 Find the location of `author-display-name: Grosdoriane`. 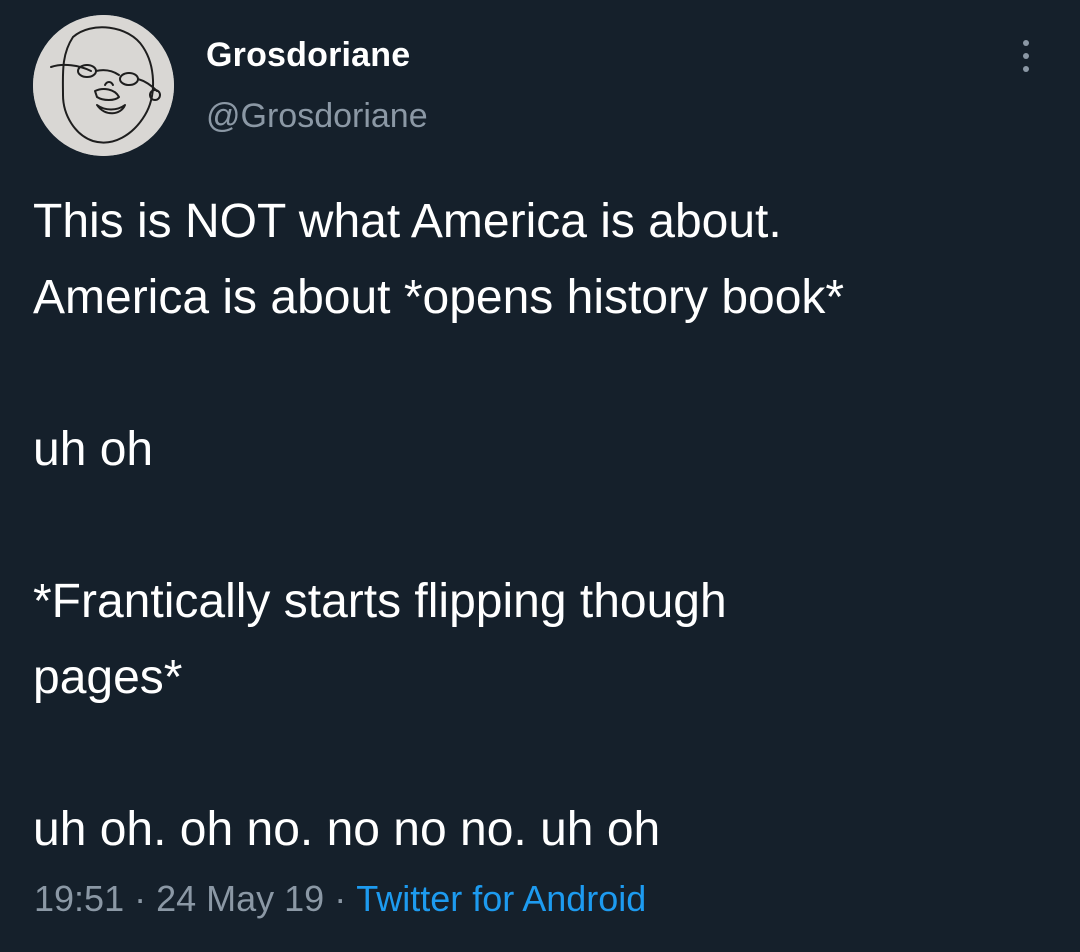

author-display-name: Grosdoriane is located at coordinates (308, 55).